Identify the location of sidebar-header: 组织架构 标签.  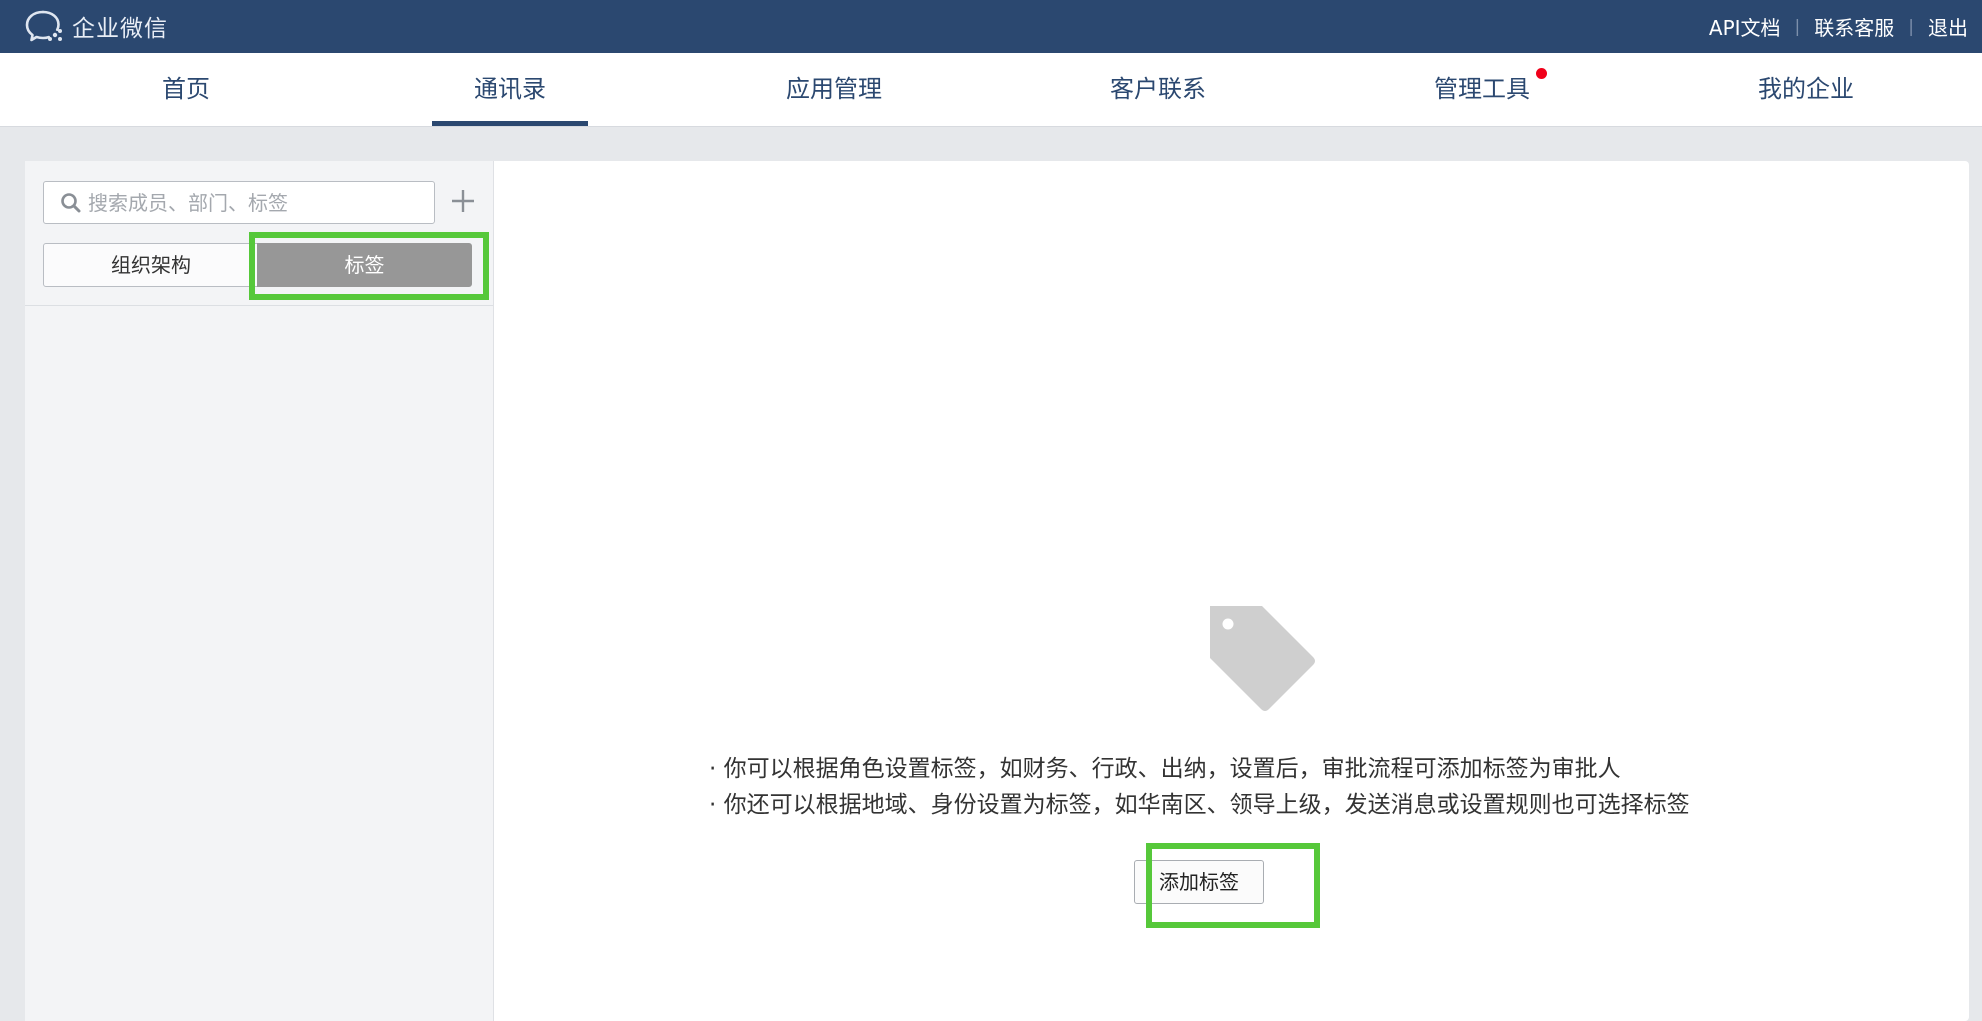
(259, 233).